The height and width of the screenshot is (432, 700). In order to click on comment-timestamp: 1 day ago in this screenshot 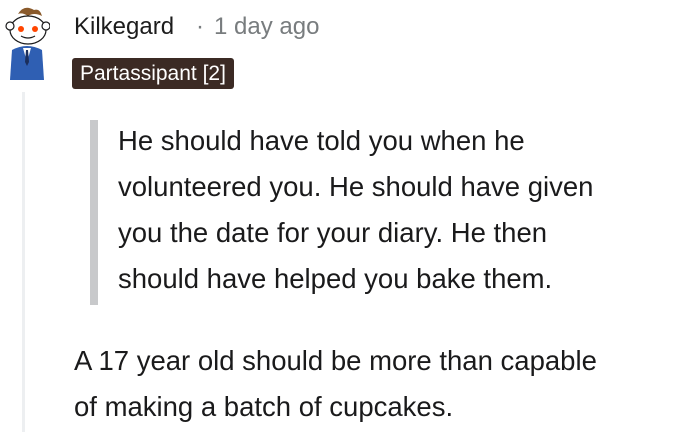, I will do `click(266, 27)`.